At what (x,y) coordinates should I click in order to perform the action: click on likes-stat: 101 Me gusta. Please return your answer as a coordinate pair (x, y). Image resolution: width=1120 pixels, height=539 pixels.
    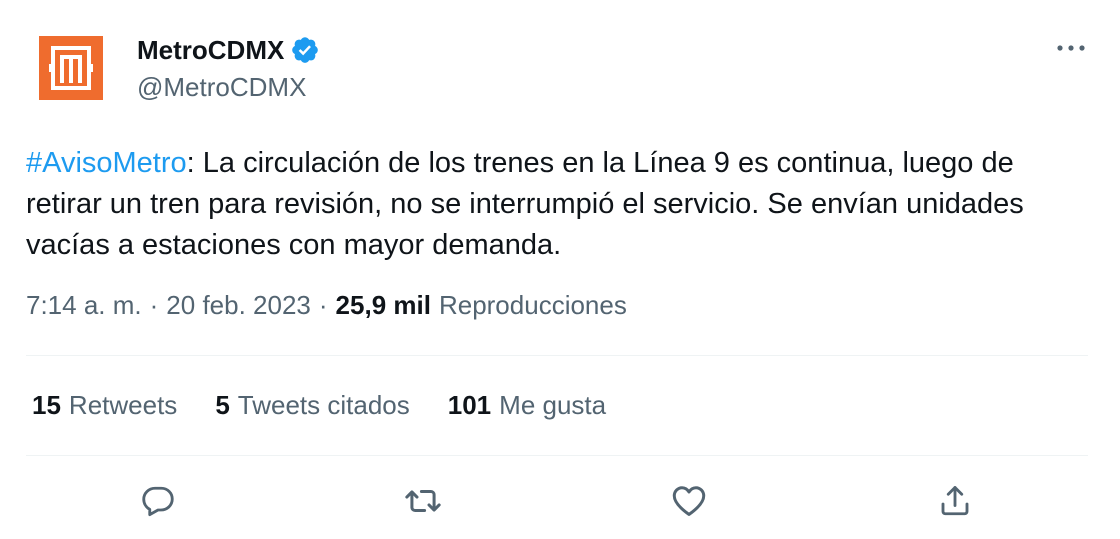
    Looking at the image, I should click on (527, 405).